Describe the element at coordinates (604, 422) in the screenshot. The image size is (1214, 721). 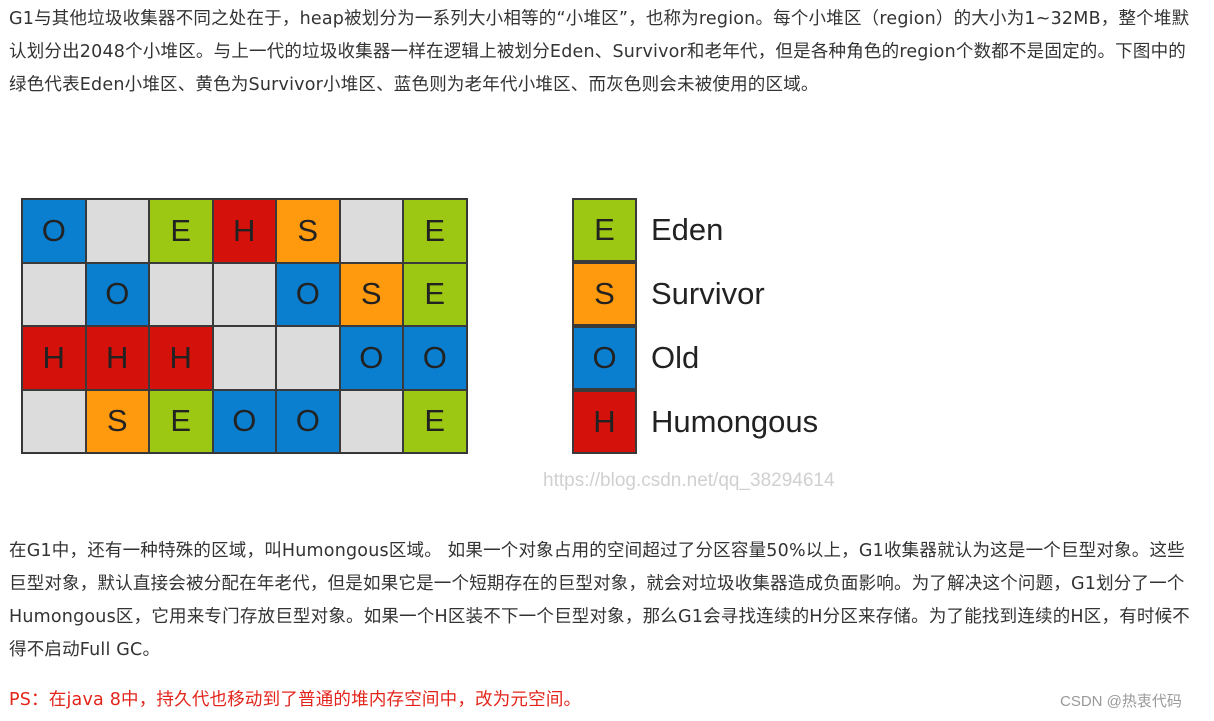
I see `legend-swatch: H` at that location.